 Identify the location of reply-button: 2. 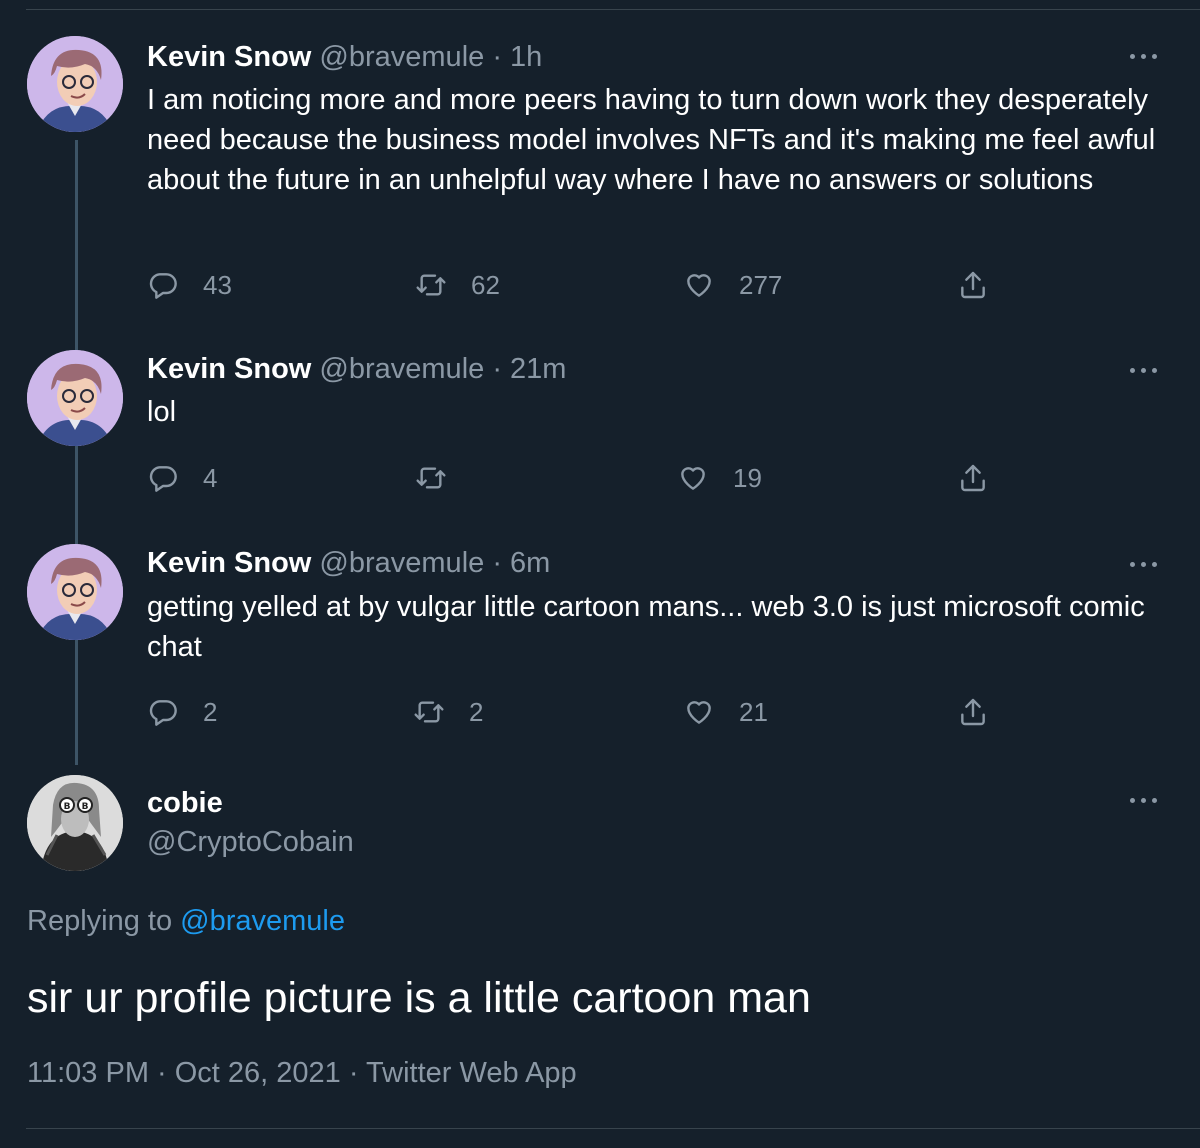
(182, 712).